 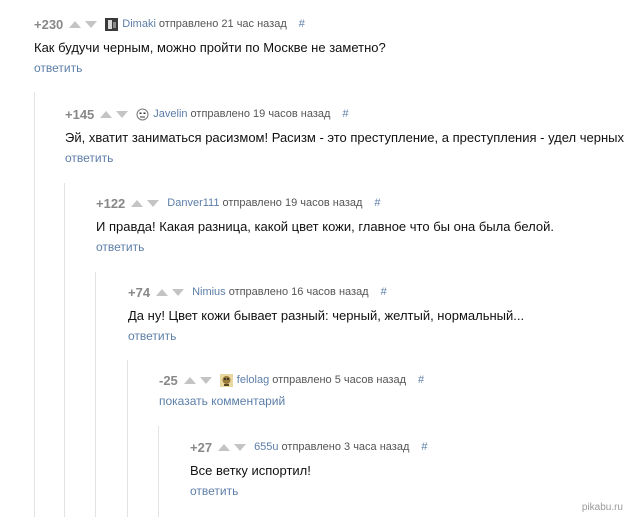 What do you see at coordinates (201, 447) in the screenshot?
I see `comment-rating: +27` at bounding box center [201, 447].